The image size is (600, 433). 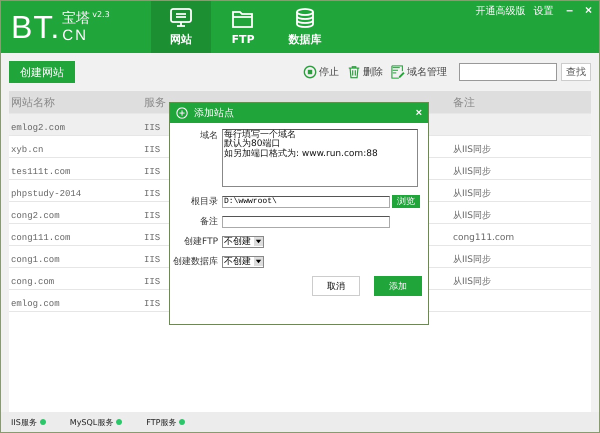 I want to click on brand-domain: CN, so click(x=75, y=36).